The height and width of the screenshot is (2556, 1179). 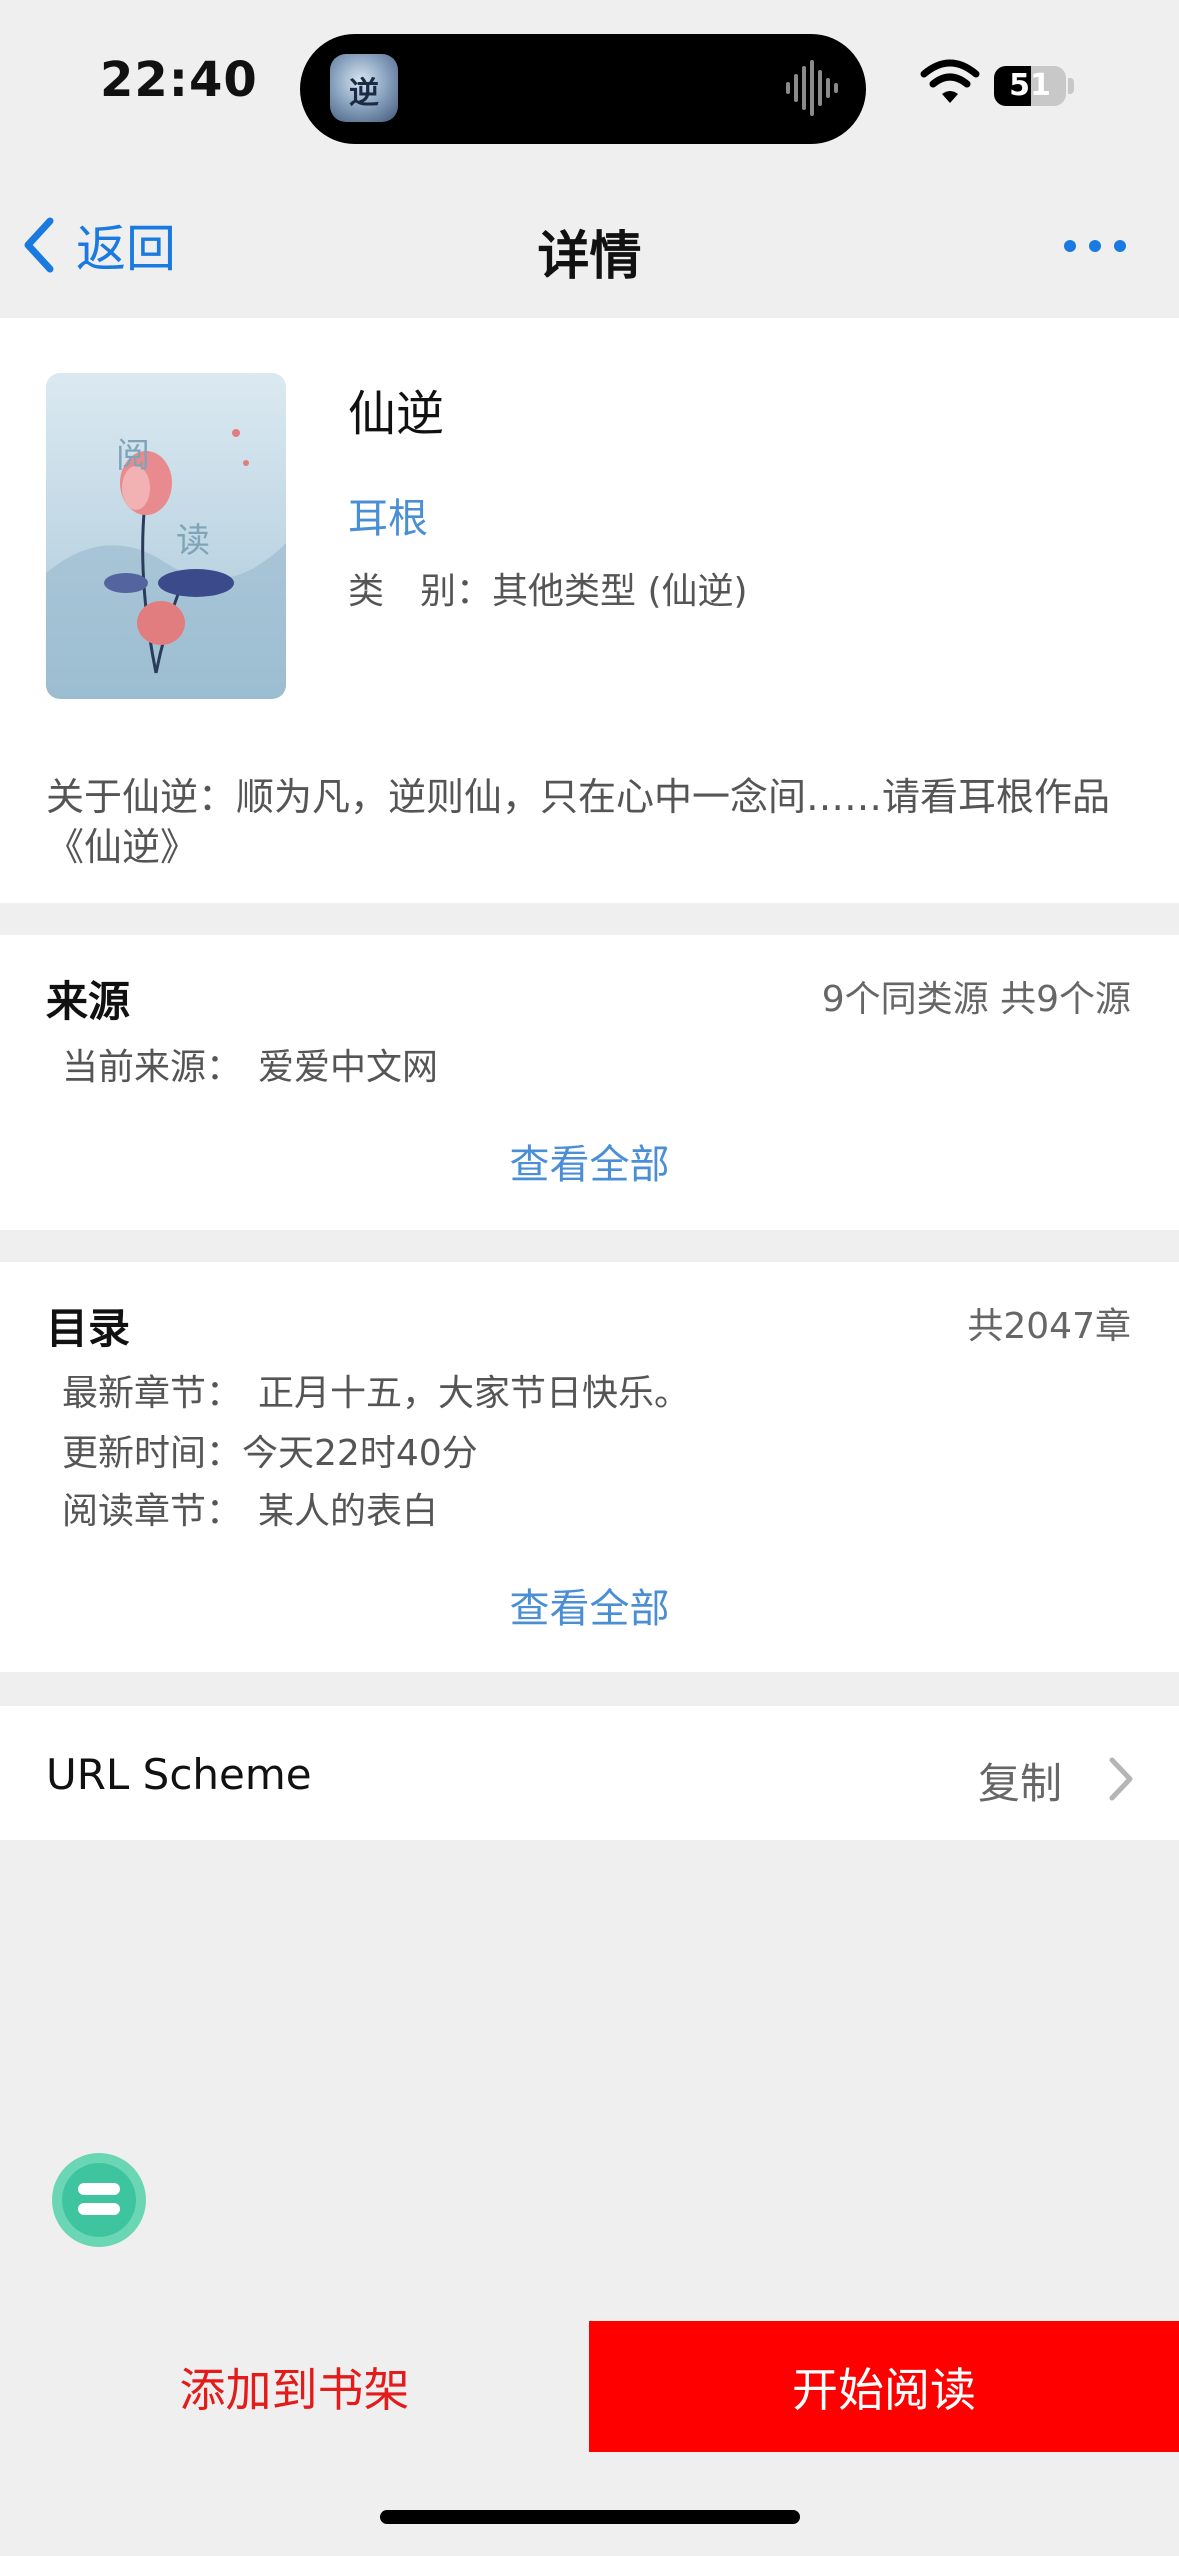 I want to click on current-source-label: 当前来源：, so click(x=152, y=1067).